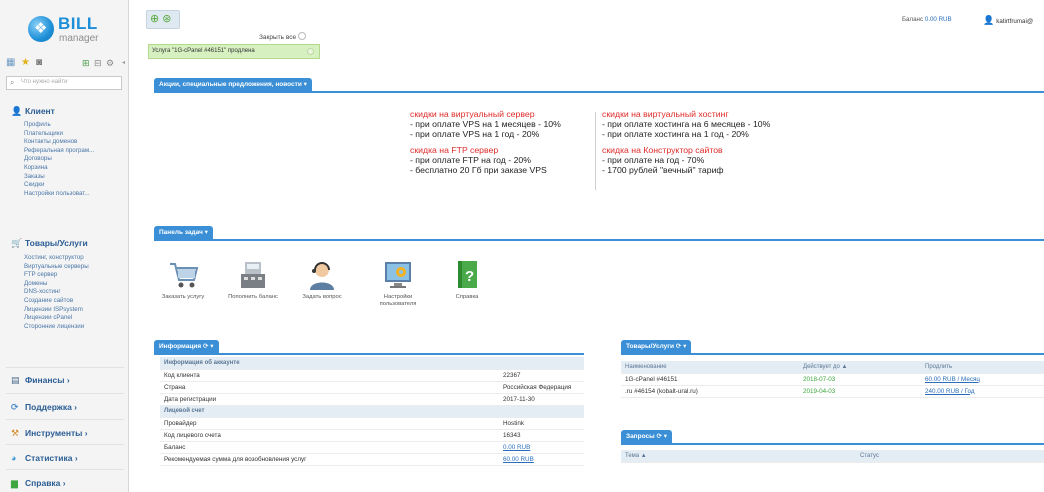 Image resolution: width=1044 pixels, height=492 pixels. Describe the element at coordinates (59, 134) in the screenshot. I see `menu-item-payers: Плательщики` at that location.